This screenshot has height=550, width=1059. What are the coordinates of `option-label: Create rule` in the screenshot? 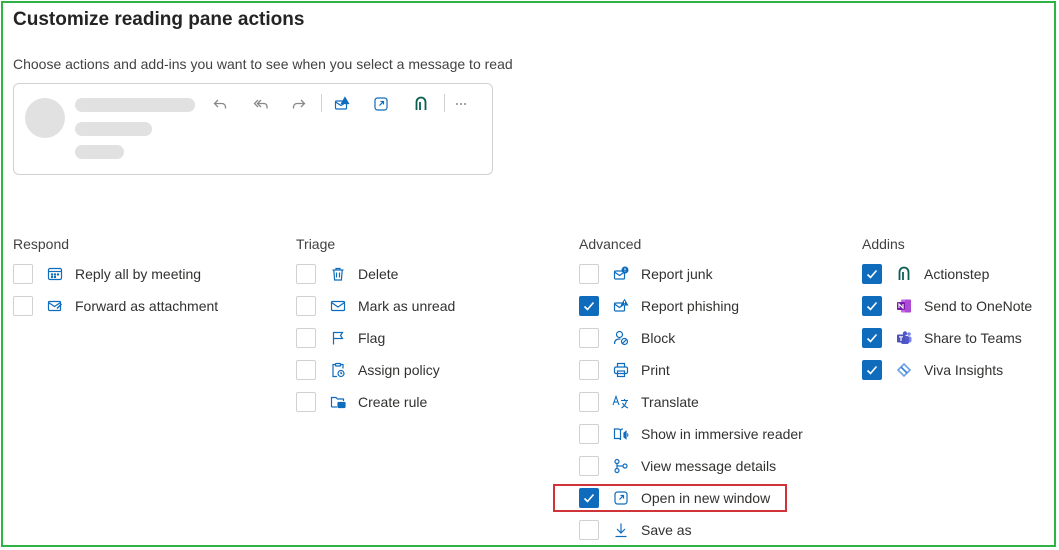 It's located at (393, 402).